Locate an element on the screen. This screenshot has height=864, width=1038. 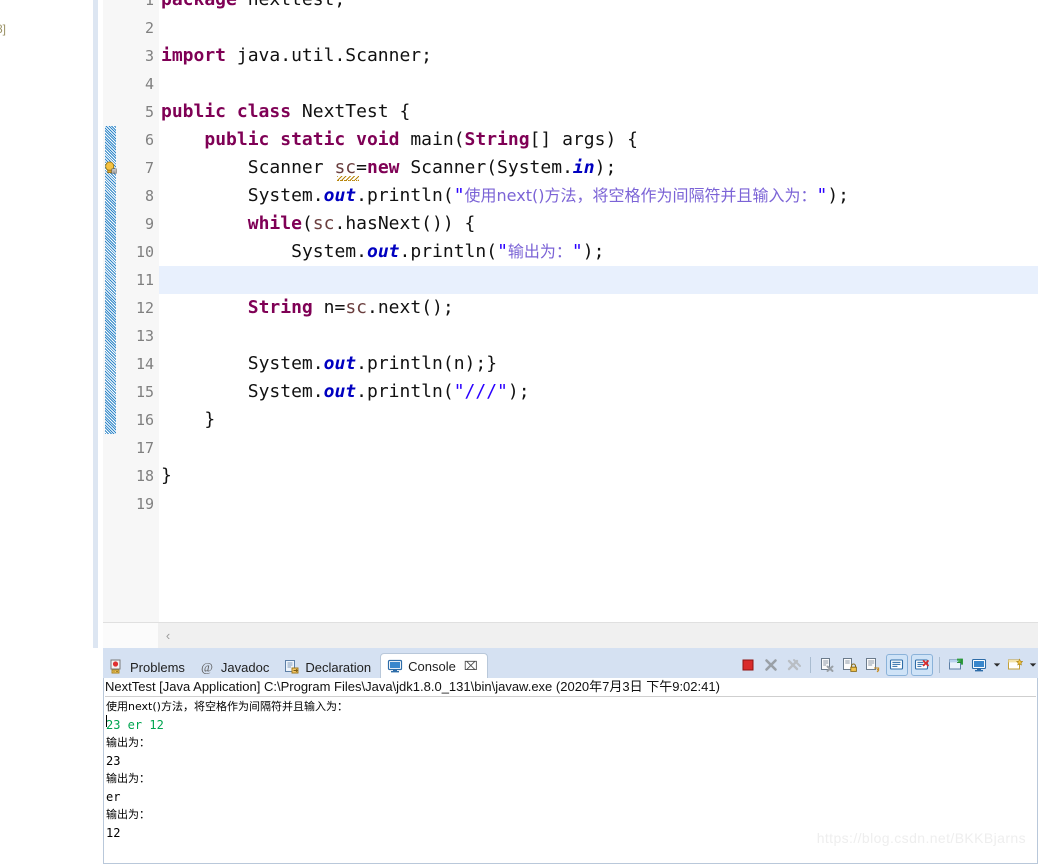
open-console-button is located at coordinates (1015, 665).